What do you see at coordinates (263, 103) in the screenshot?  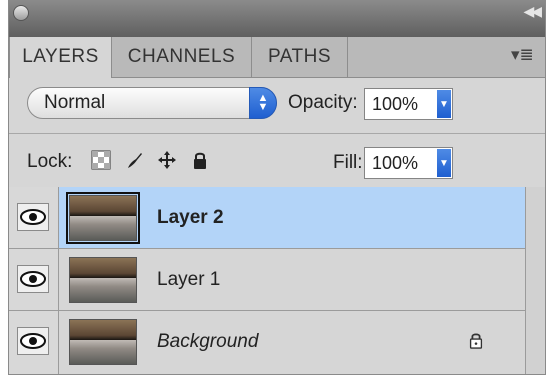 I see `select-arrows-icon: ▲ ▼` at bounding box center [263, 103].